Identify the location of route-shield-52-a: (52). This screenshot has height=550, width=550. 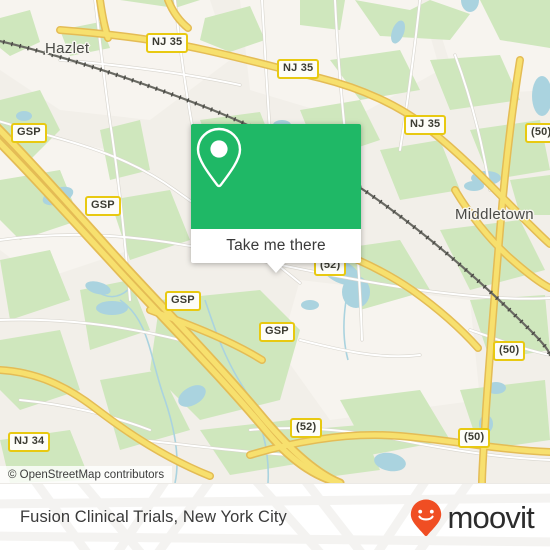
(306, 428).